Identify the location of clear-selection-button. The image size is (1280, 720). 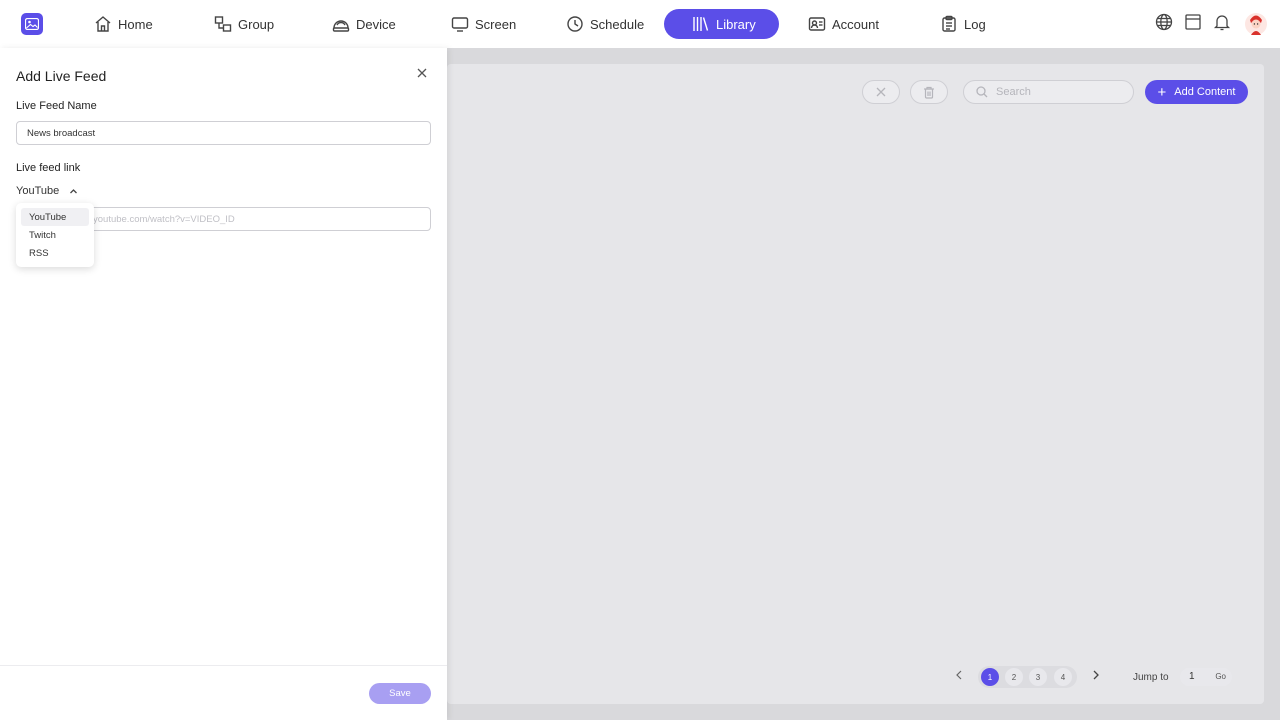
(881, 92).